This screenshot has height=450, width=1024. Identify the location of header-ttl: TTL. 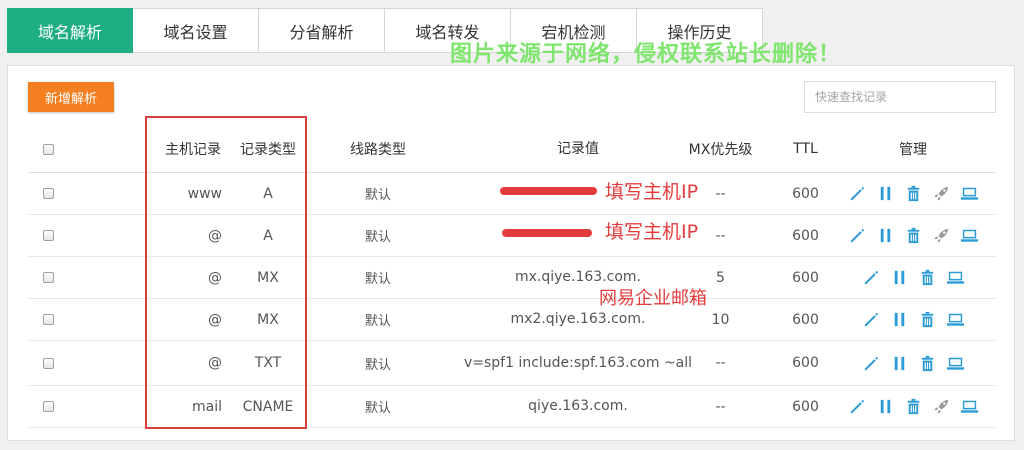
(805, 149).